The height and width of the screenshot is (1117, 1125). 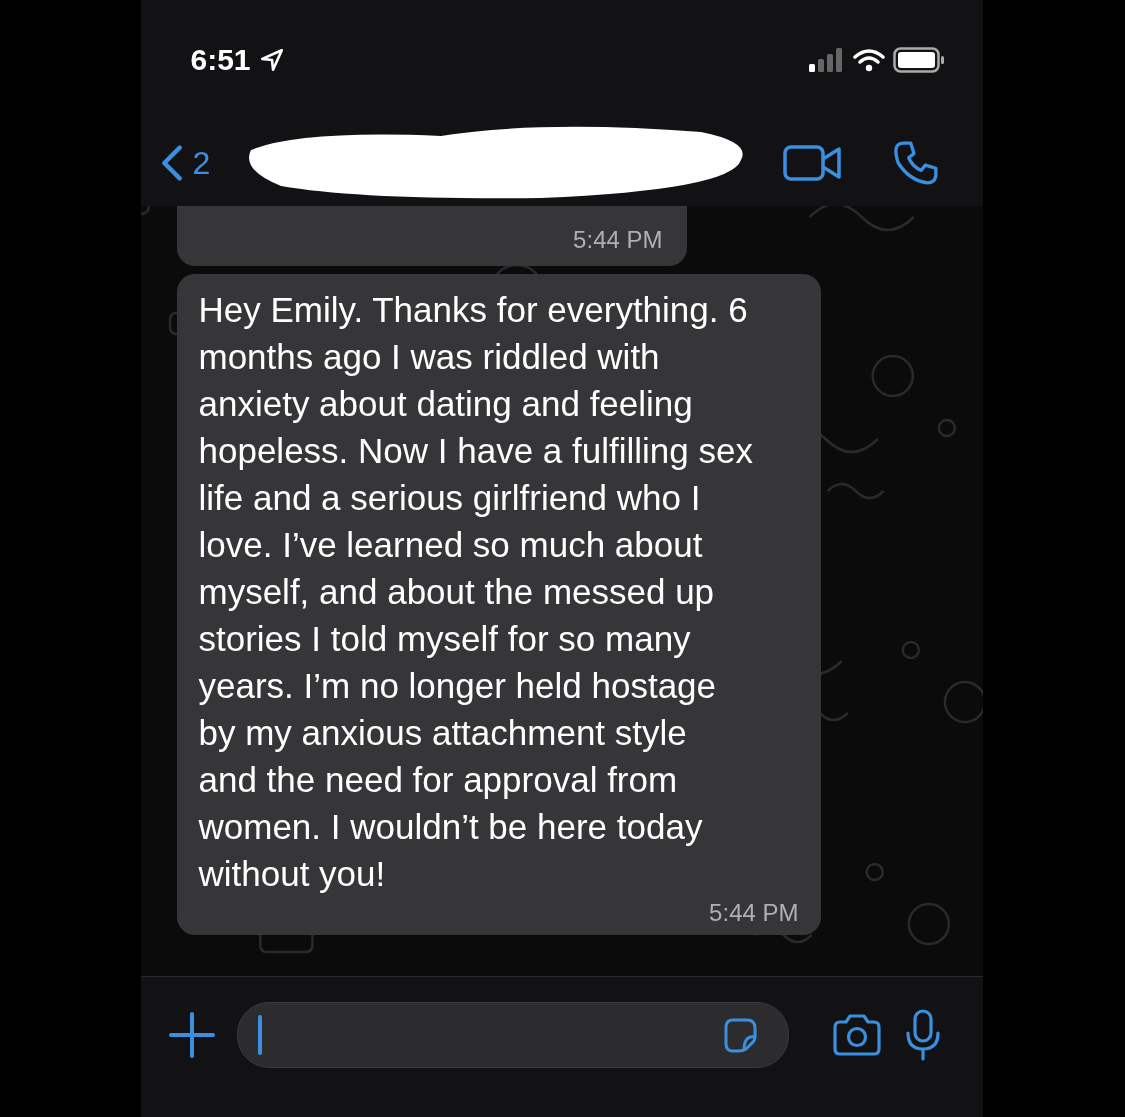 What do you see at coordinates (271, 60) in the screenshot?
I see `location-arrow-icon` at bounding box center [271, 60].